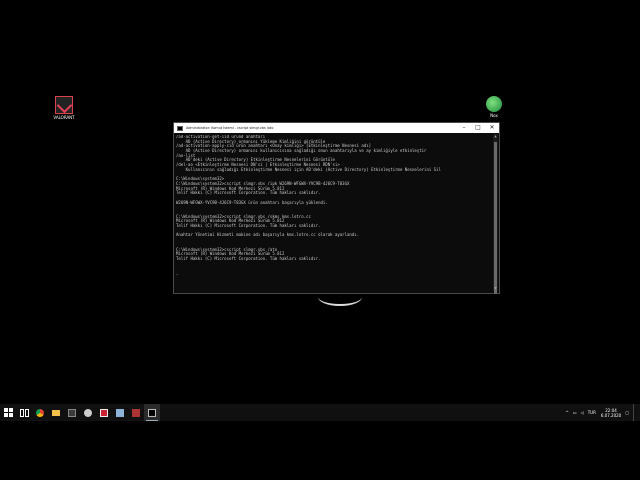 This screenshot has width=640, height=480. What do you see at coordinates (566, 412) in the screenshot?
I see `tray-overflow-chevron-icon: ^` at bounding box center [566, 412].